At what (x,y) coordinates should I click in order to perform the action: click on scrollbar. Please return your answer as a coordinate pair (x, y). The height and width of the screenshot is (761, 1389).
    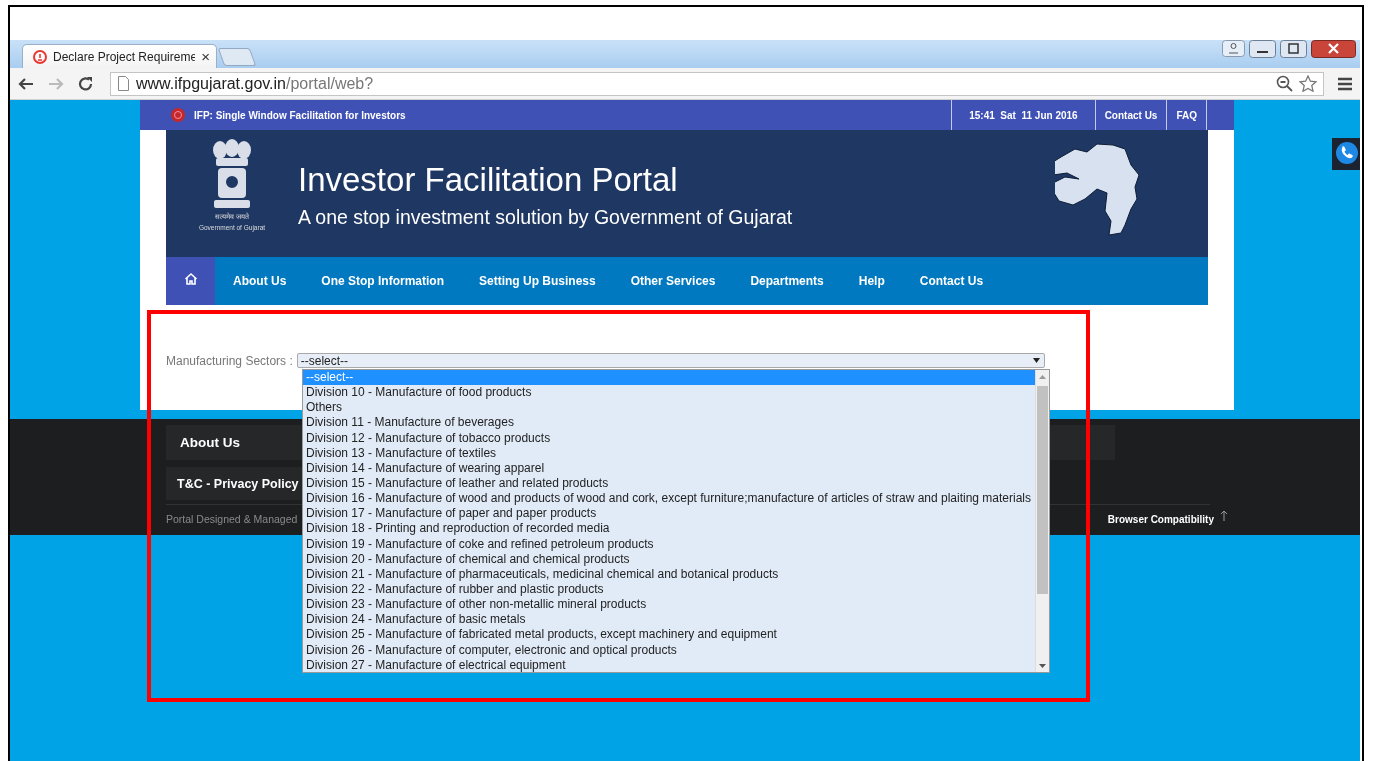
    Looking at the image, I should click on (1042, 521).